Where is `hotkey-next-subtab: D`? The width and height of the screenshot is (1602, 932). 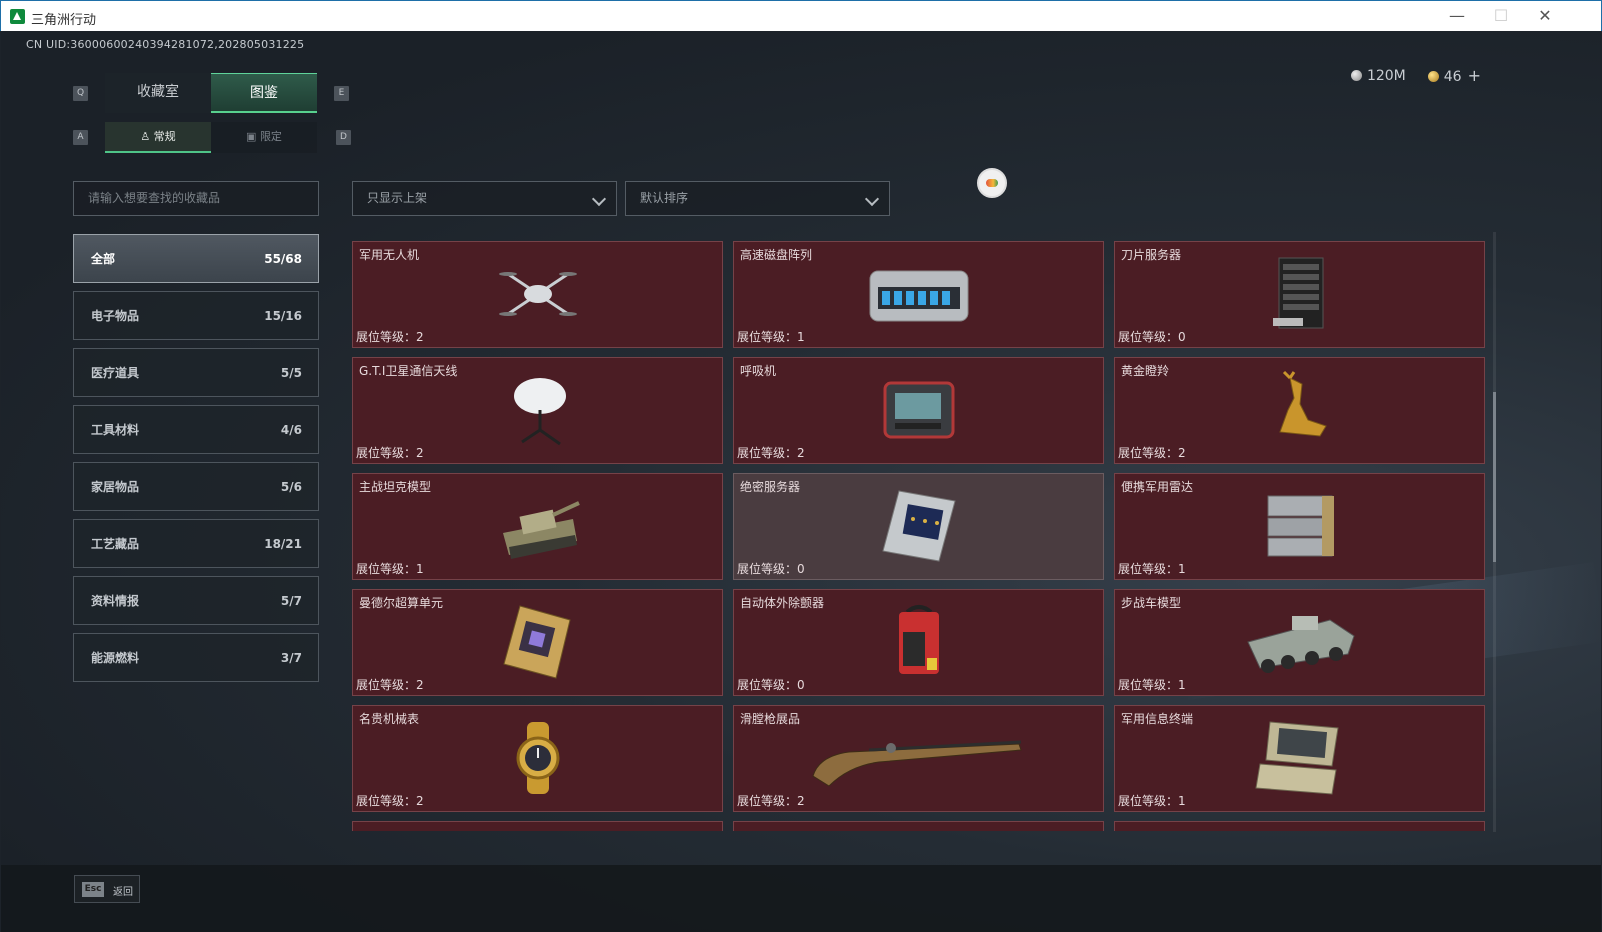
hotkey-next-subtab: D is located at coordinates (343, 137).